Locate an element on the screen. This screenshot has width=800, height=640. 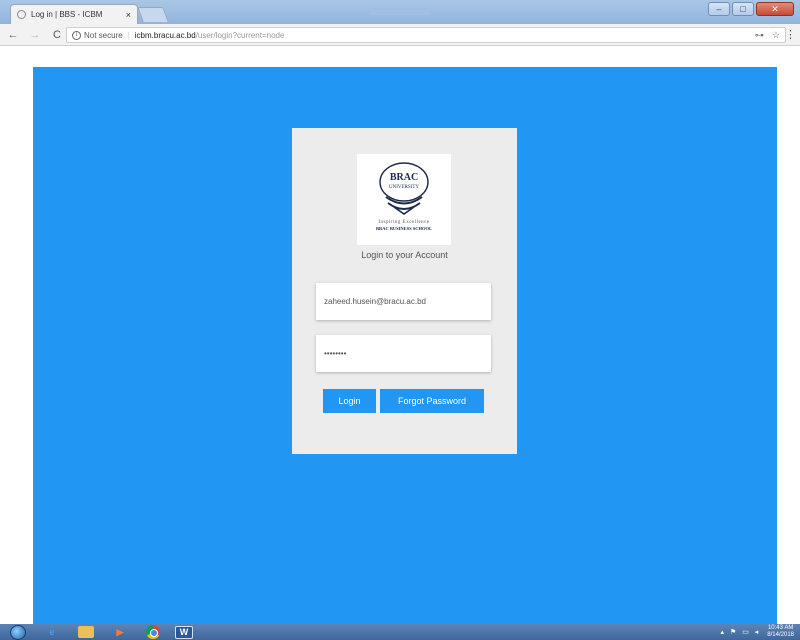
key-icon: ⊶ is located at coordinates (759, 35).